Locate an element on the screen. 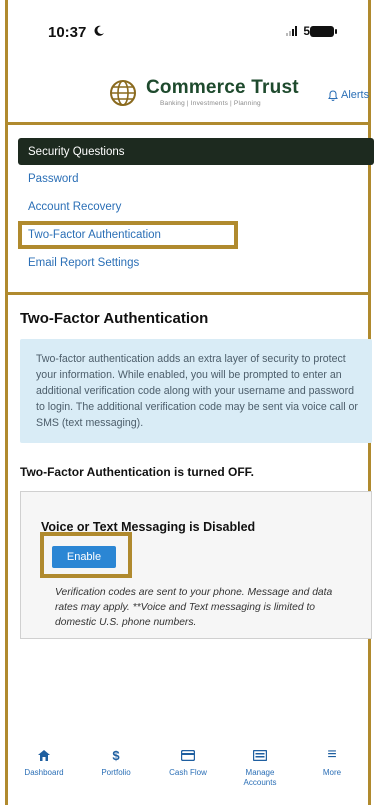  accounts-icon is located at coordinates (260, 755).